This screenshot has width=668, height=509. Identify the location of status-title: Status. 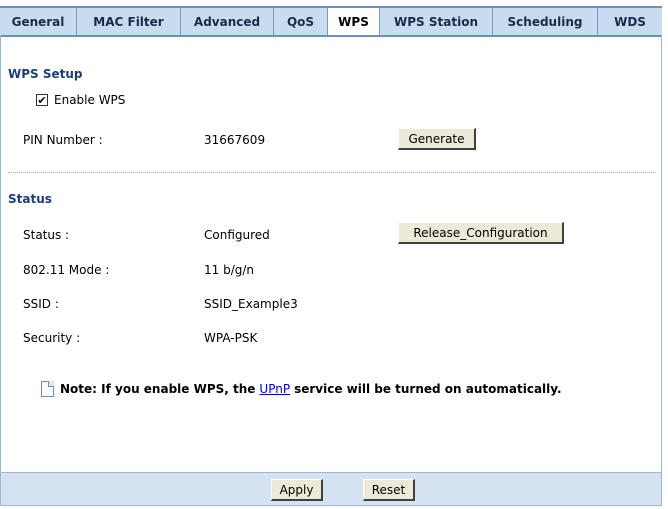
(30, 199).